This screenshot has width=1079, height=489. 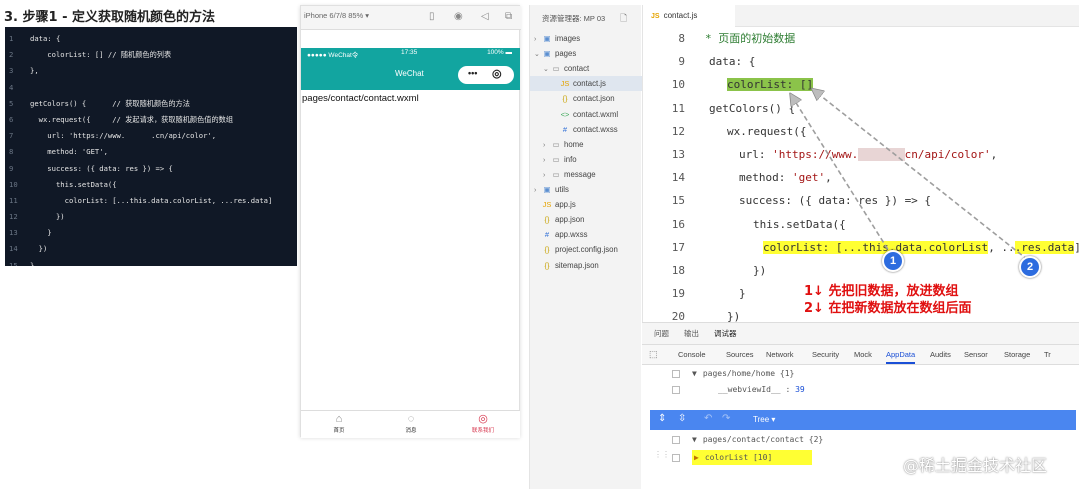 I want to click on window-icon: ⧉, so click(x=508, y=17).